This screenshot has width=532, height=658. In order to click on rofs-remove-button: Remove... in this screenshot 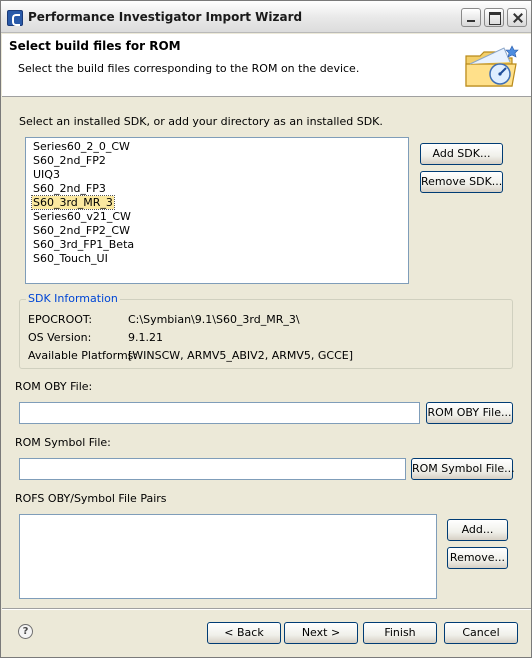, I will do `click(477, 558)`.